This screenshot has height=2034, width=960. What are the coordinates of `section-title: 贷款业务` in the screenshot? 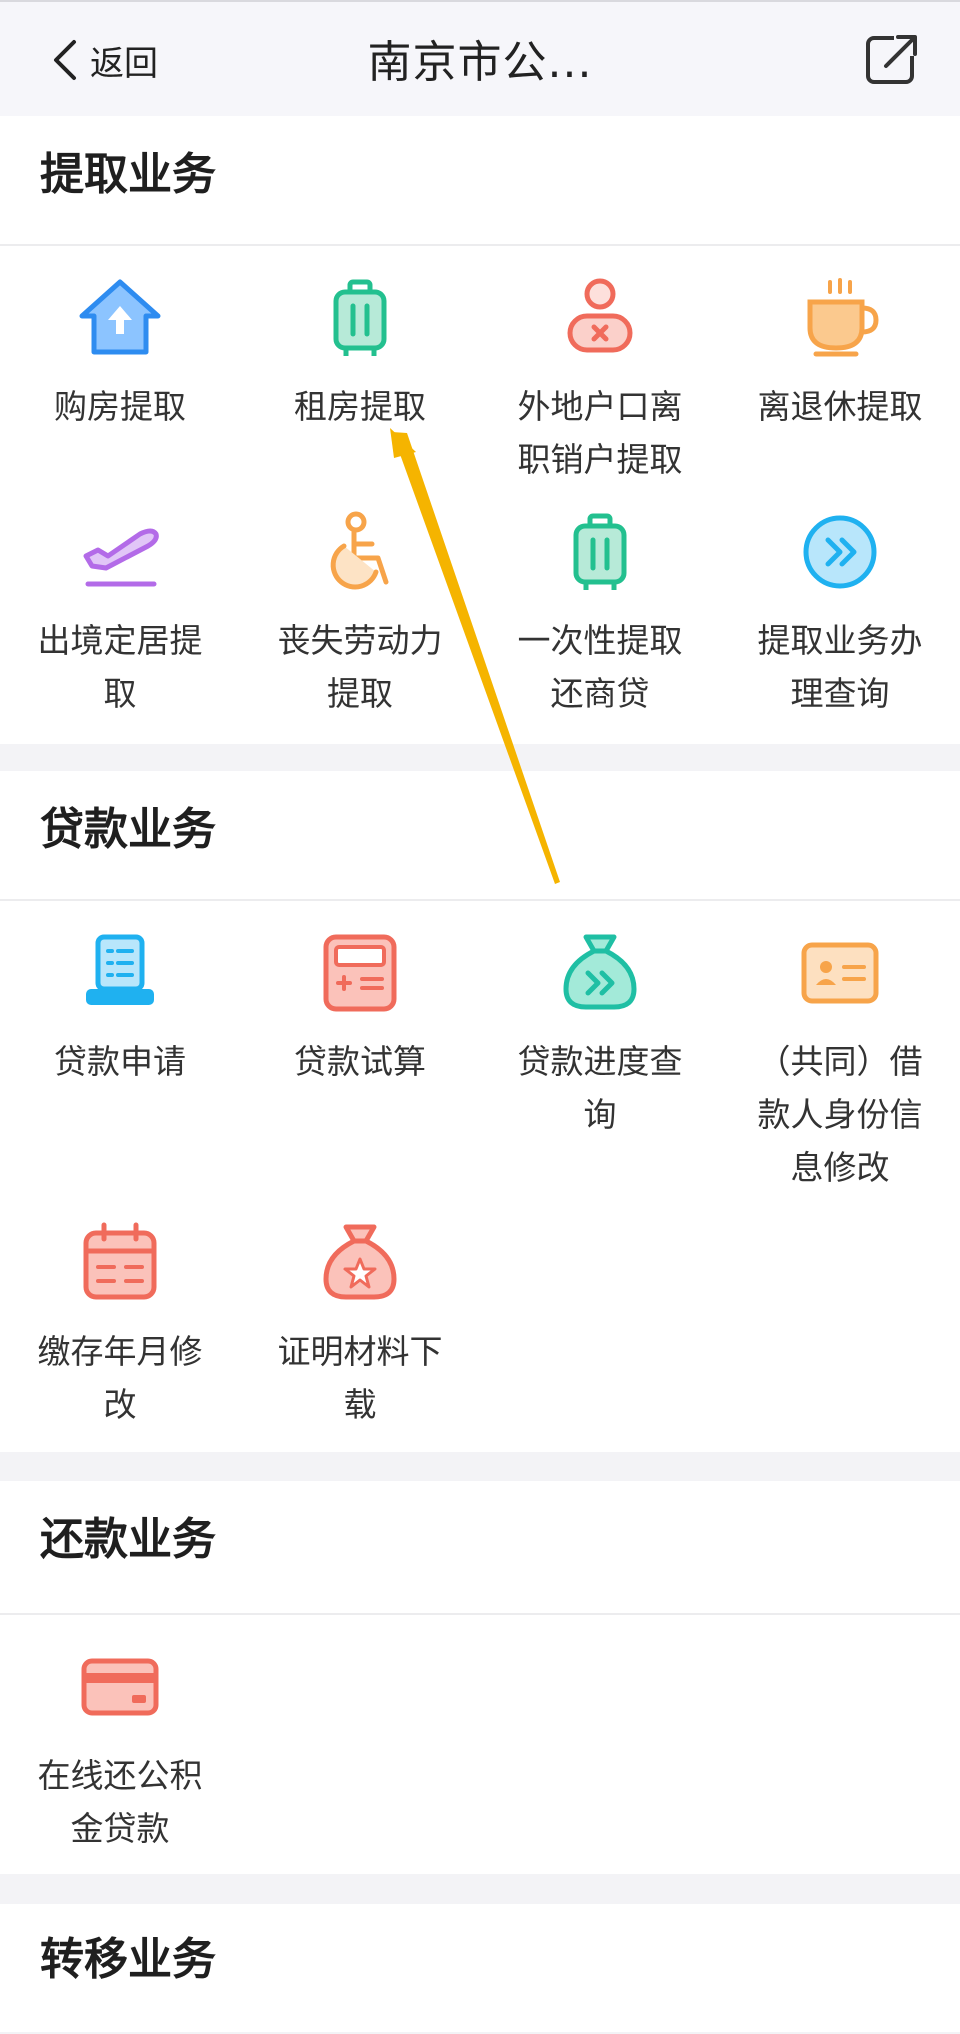 It's located at (128, 829).